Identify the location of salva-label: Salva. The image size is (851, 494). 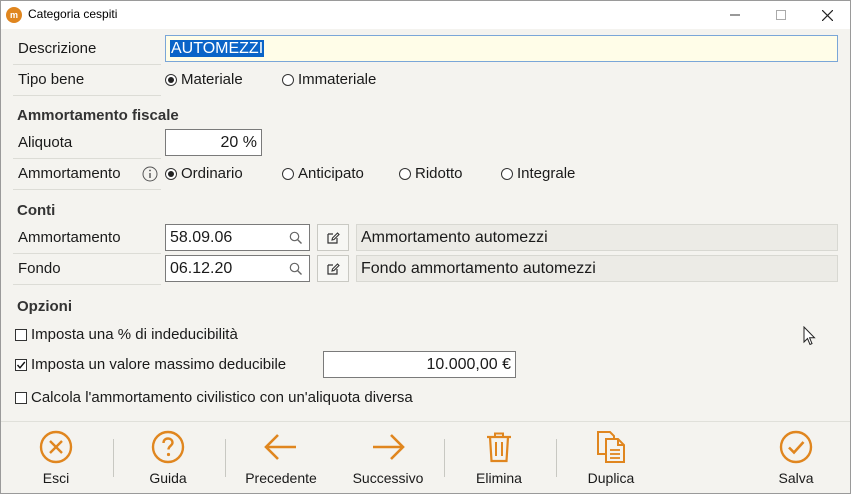
(796, 478).